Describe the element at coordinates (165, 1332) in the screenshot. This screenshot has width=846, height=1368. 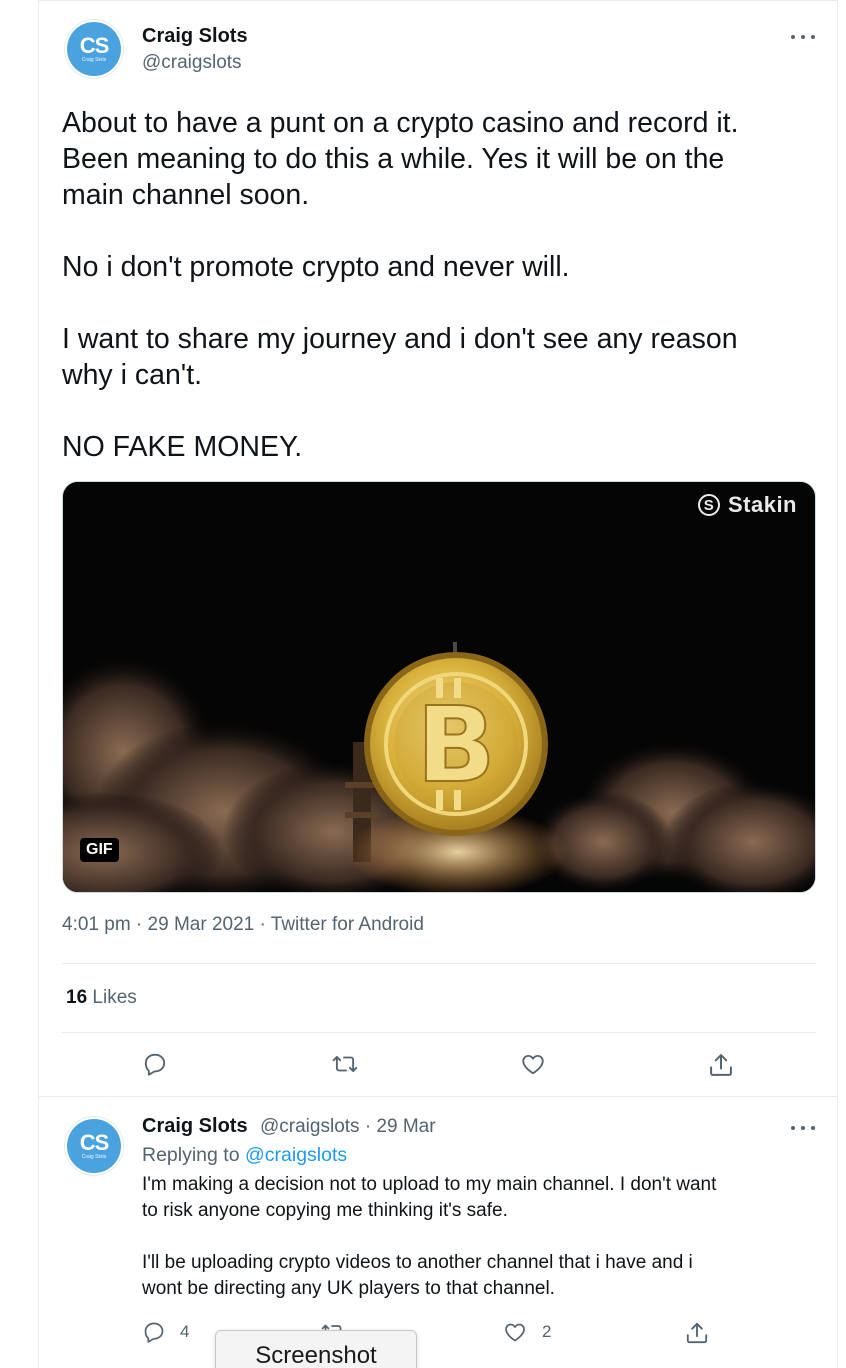
I see `reply-reply-button: 4` at that location.